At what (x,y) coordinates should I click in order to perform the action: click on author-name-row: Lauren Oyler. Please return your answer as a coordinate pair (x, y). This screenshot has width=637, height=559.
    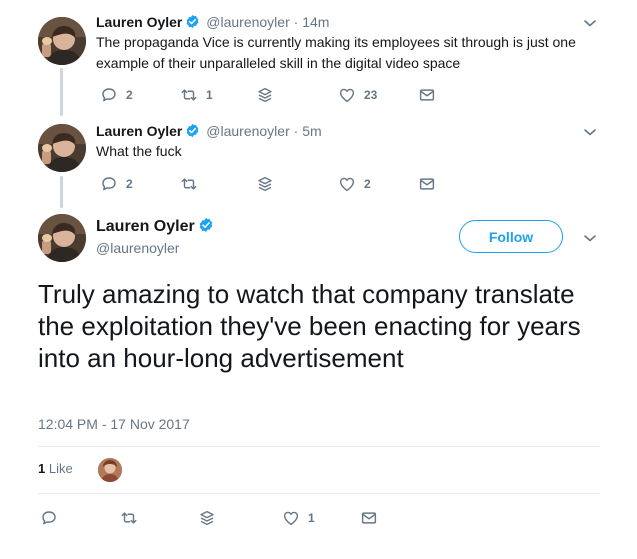
    Looking at the image, I should click on (156, 226).